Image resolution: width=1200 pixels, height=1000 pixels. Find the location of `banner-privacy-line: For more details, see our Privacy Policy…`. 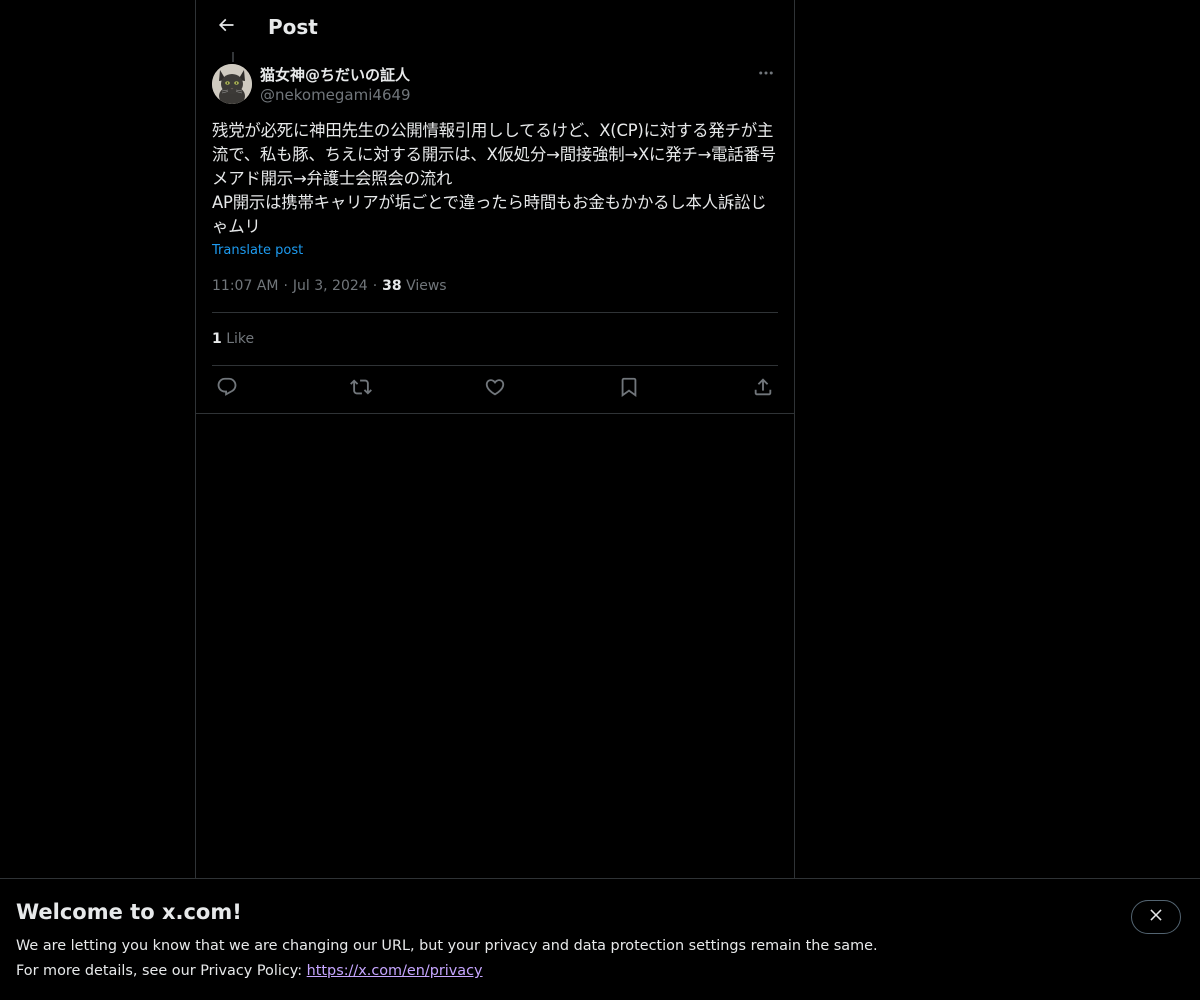

banner-privacy-line: For more details, see our Privacy Policy… is located at coordinates (249, 971).